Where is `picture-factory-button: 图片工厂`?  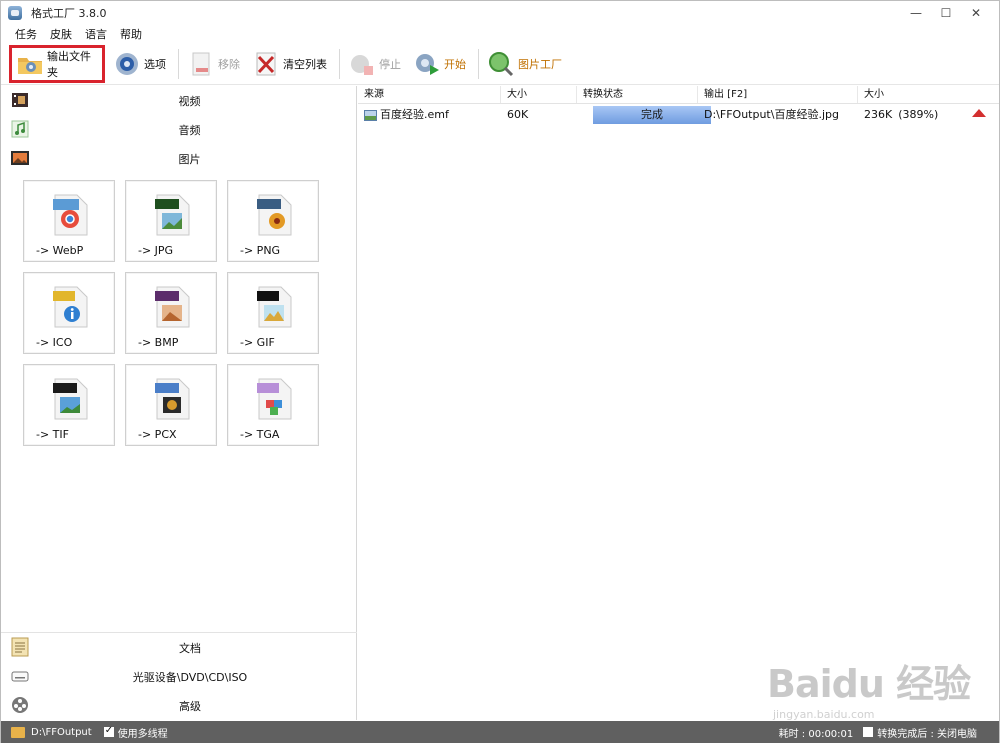 picture-factory-button: 图片工厂 is located at coordinates (524, 64).